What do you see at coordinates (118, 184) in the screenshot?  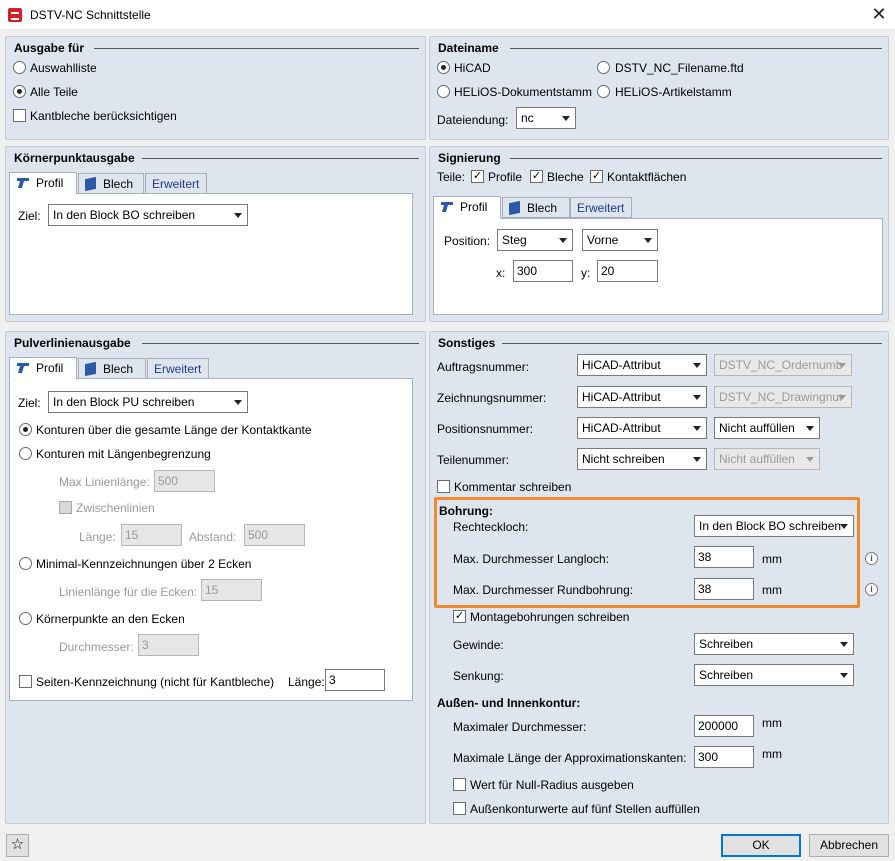 I see `tab-label: Blech` at bounding box center [118, 184].